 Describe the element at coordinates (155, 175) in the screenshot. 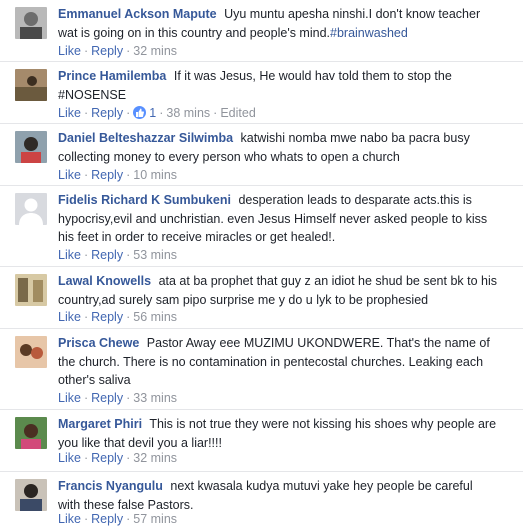

I see `comment-time: 10 mins` at that location.